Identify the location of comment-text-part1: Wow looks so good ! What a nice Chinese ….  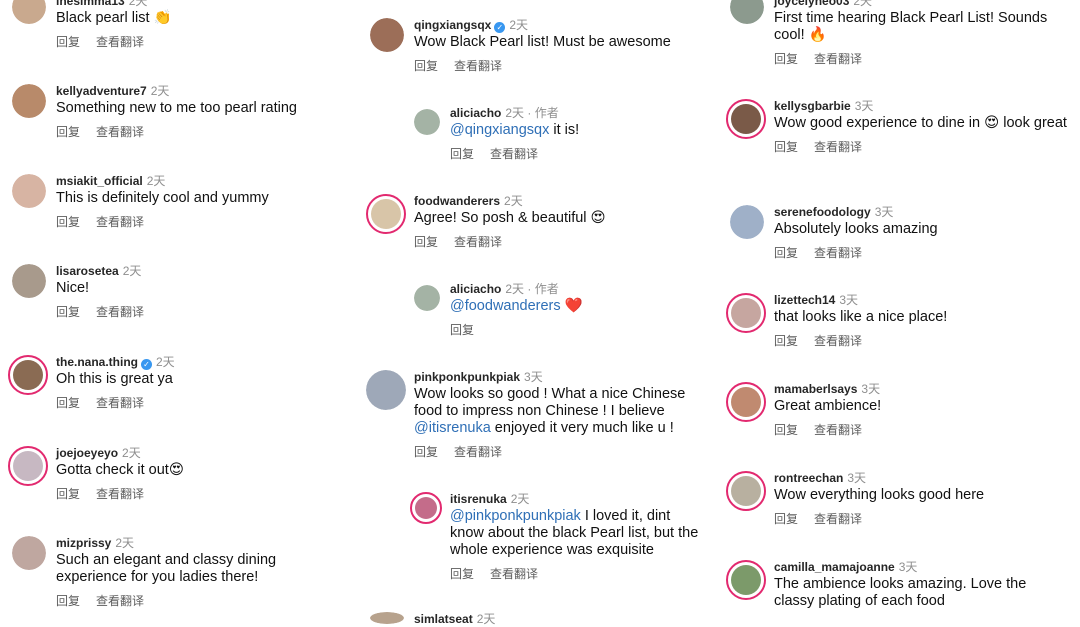
(550, 402).